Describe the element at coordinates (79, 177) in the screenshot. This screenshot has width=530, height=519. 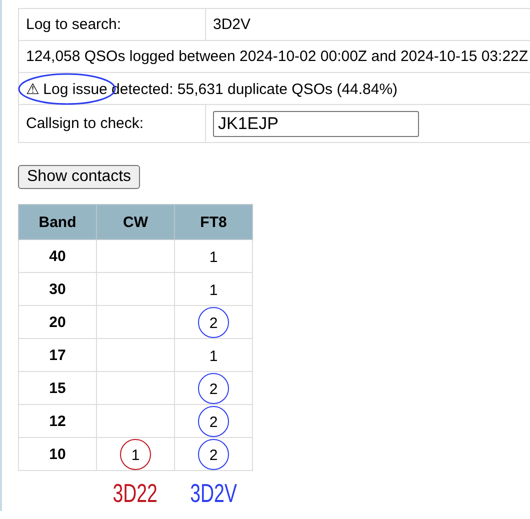
I see `show-contacts-button: Show contacts` at that location.